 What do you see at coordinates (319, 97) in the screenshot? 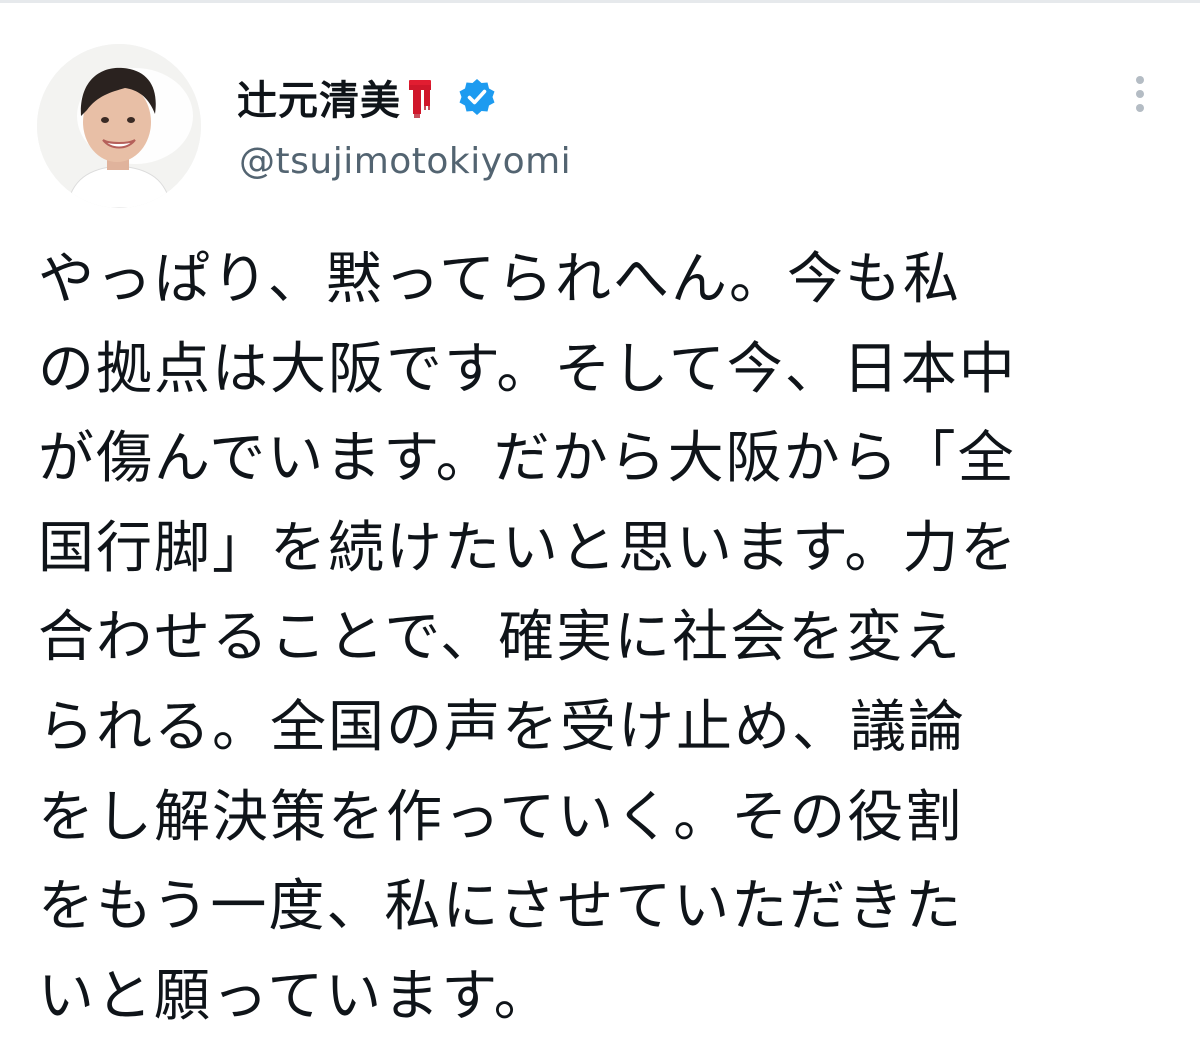
I see `author-display-name: 辻元清美` at bounding box center [319, 97].